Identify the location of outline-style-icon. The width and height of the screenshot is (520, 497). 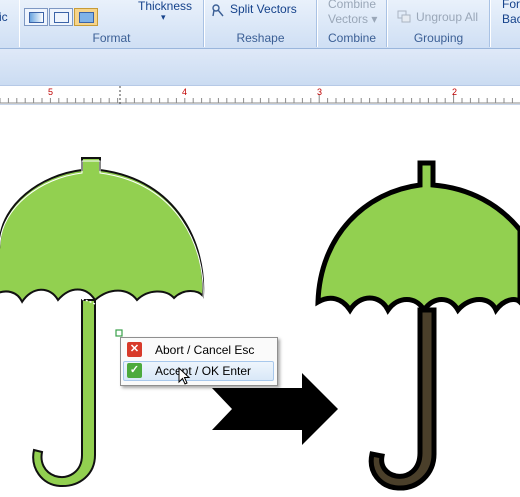
(61, 17).